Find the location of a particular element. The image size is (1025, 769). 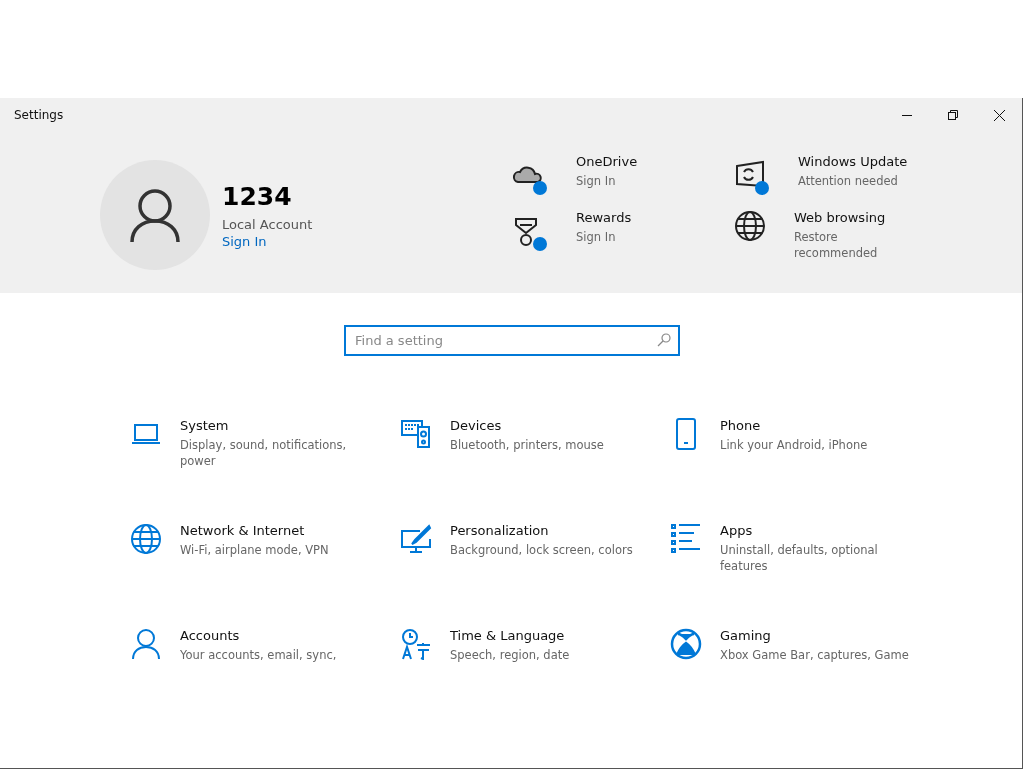

restore-icon is located at coordinates (953, 115).